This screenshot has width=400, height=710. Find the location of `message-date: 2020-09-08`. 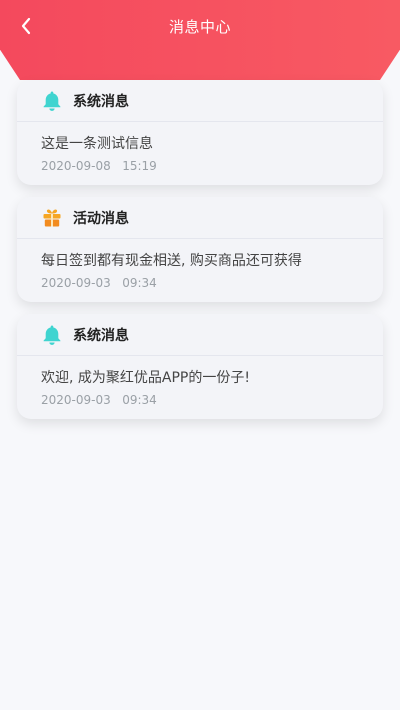

message-date: 2020-09-08 is located at coordinates (76, 166).